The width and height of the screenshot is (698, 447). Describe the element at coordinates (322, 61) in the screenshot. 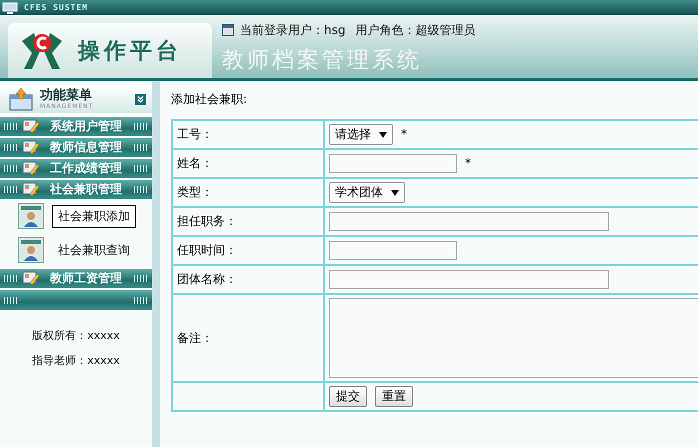

I see `system-title: 教师档案管理系统` at that location.